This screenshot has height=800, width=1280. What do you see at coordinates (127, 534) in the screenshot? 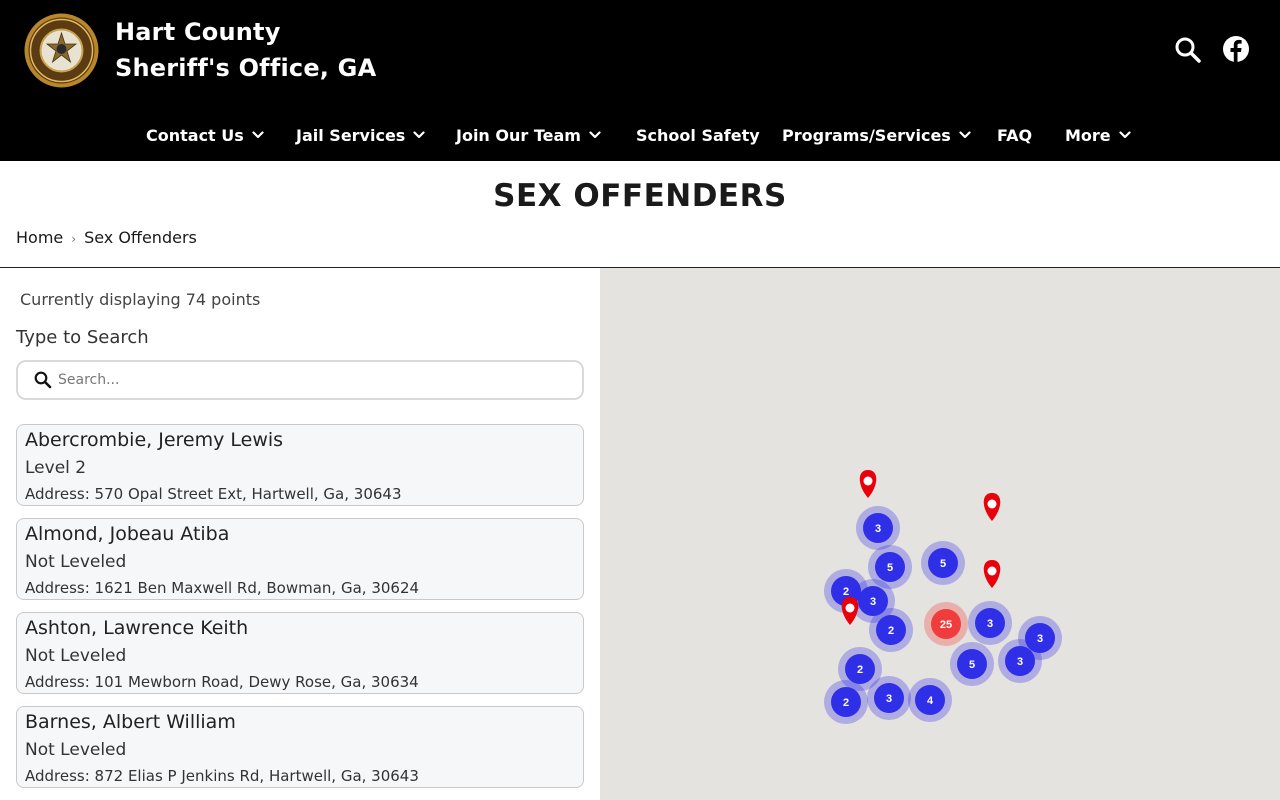
I see `offender-name: Almond, Jobeau Atiba` at bounding box center [127, 534].